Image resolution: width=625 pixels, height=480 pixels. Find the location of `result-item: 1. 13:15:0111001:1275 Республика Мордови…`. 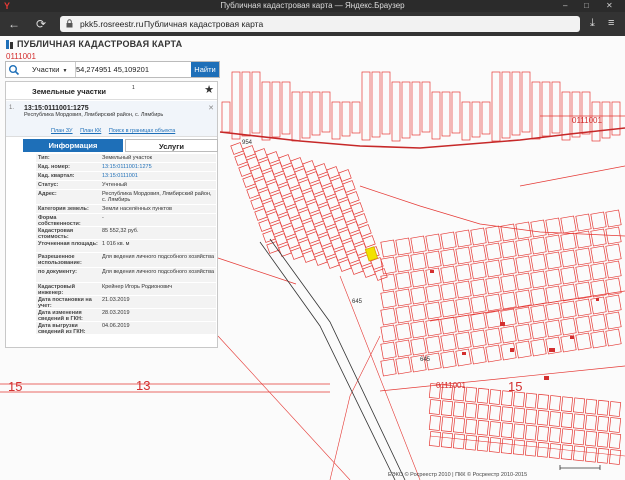

result-item: 1. 13:15:0111001:1275 Республика Мордови… is located at coordinates (111, 119).